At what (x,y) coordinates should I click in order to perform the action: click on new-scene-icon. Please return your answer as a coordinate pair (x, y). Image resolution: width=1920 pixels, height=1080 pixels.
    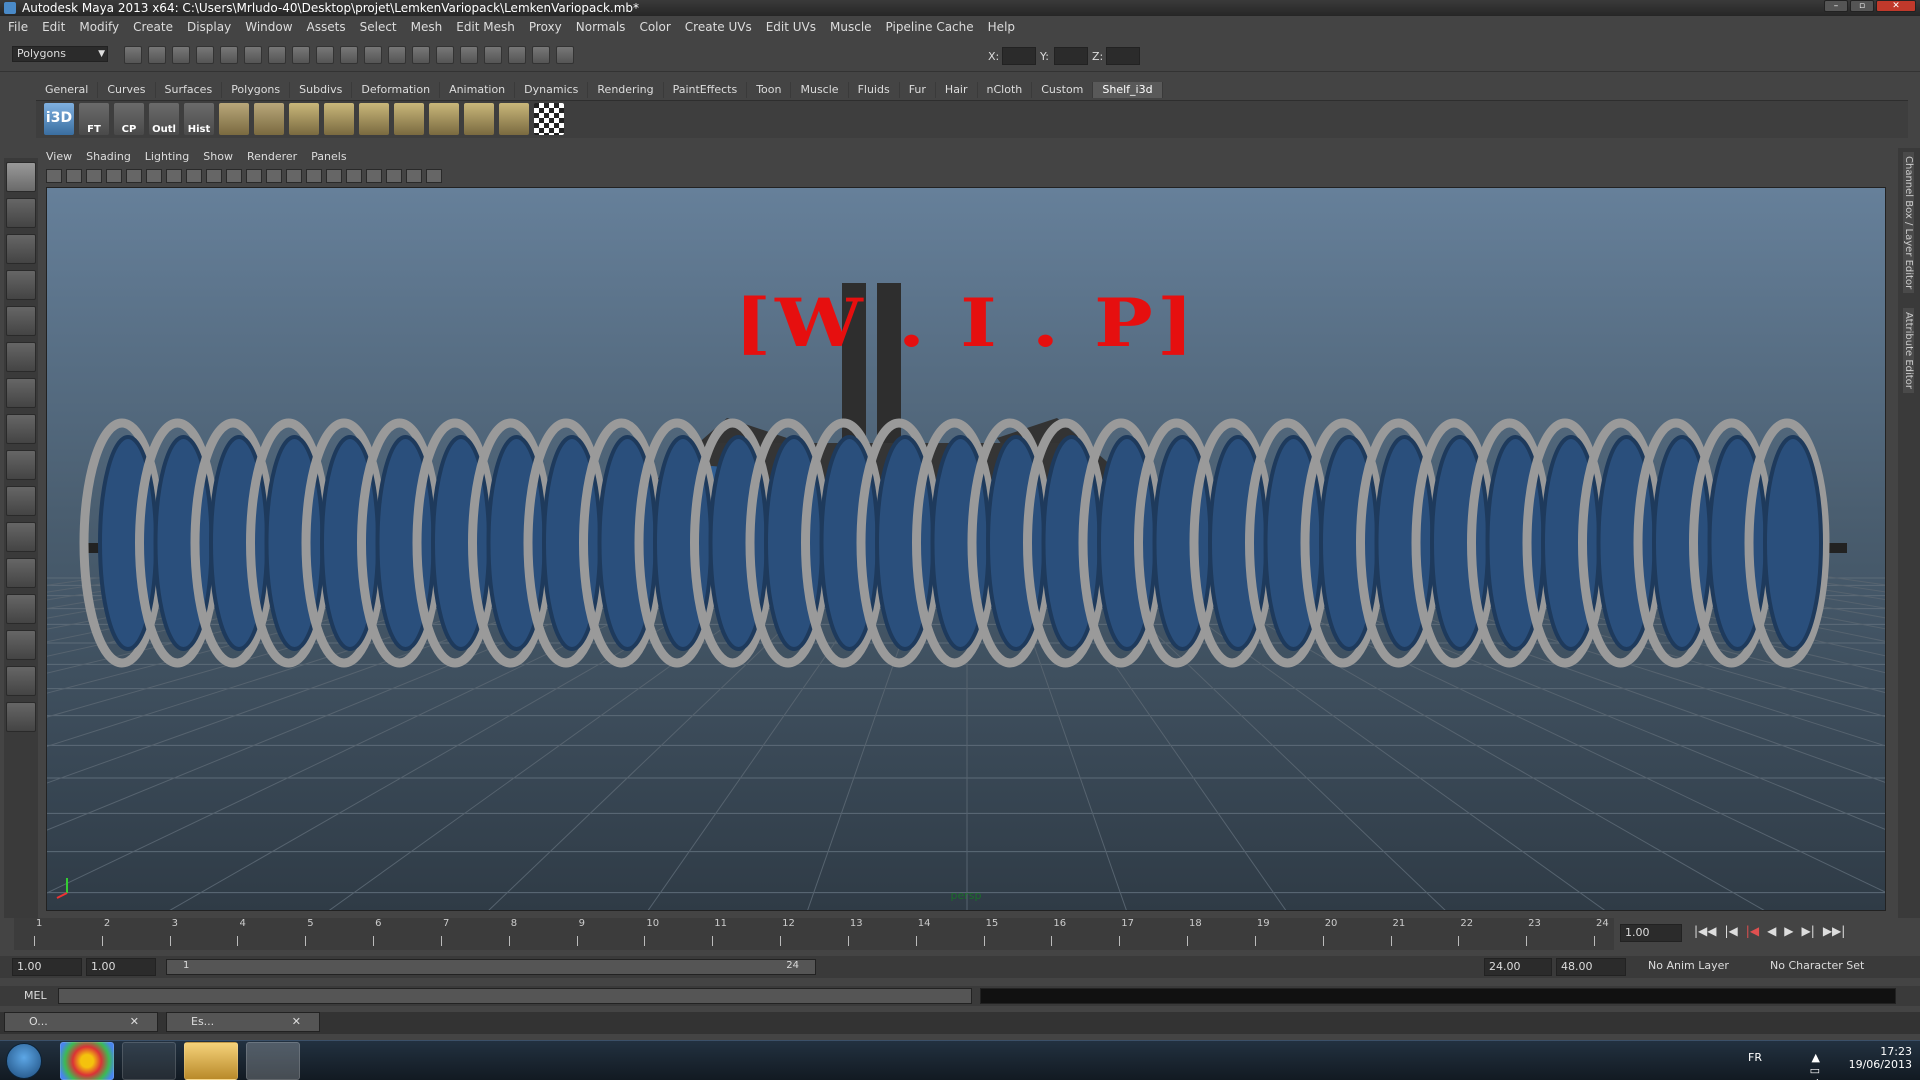
    Looking at the image, I should click on (133, 55).